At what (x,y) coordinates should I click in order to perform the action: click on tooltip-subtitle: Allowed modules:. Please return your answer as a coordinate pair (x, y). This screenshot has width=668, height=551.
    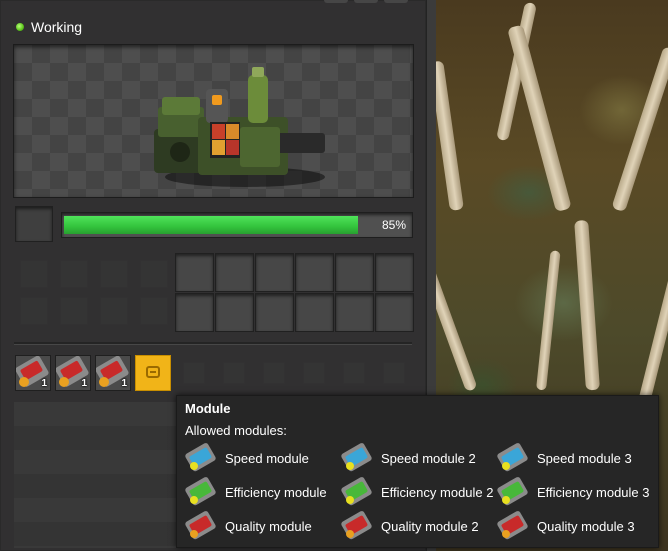
    Looking at the image, I should click on (236, 430).